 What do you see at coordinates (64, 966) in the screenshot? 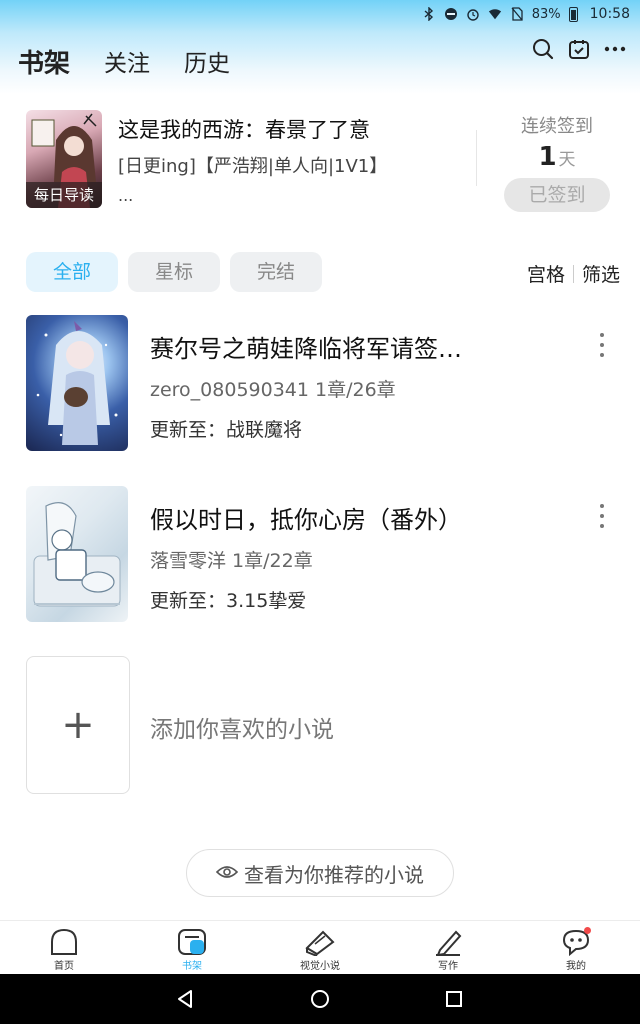
I see `nav-home-label: 首页` at bounding box center [64, 966].